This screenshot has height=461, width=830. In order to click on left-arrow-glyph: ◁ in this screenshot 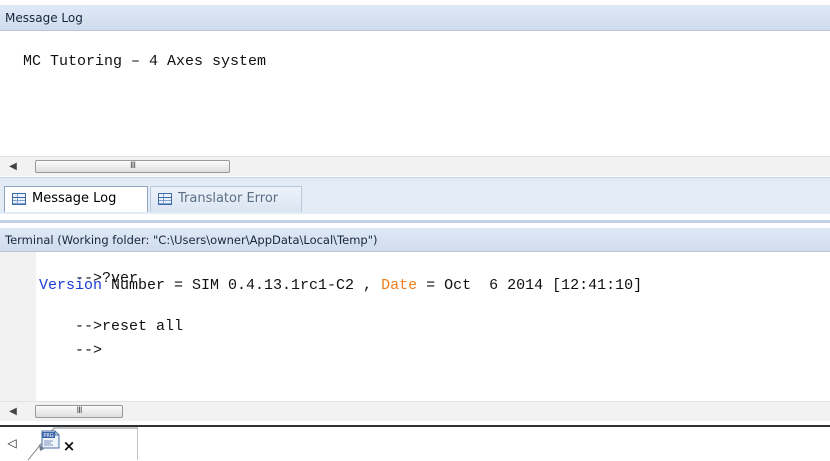, I will do `click(12, 443)`.